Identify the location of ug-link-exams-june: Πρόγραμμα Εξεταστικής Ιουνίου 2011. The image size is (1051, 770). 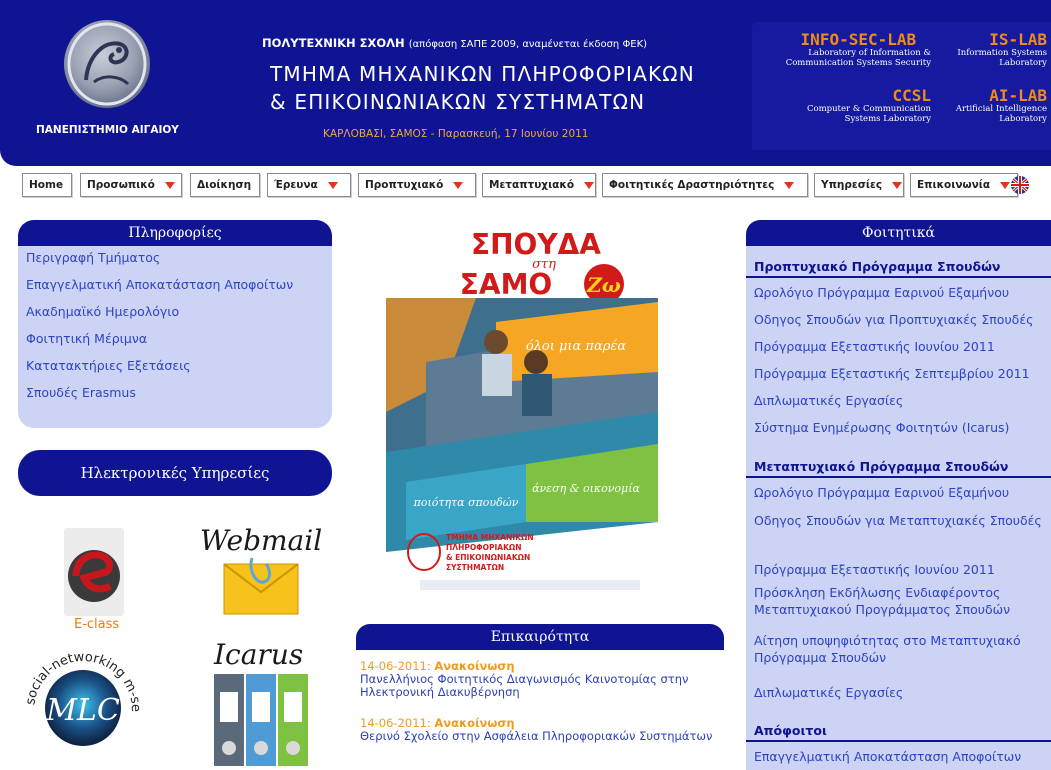
(902, 346).